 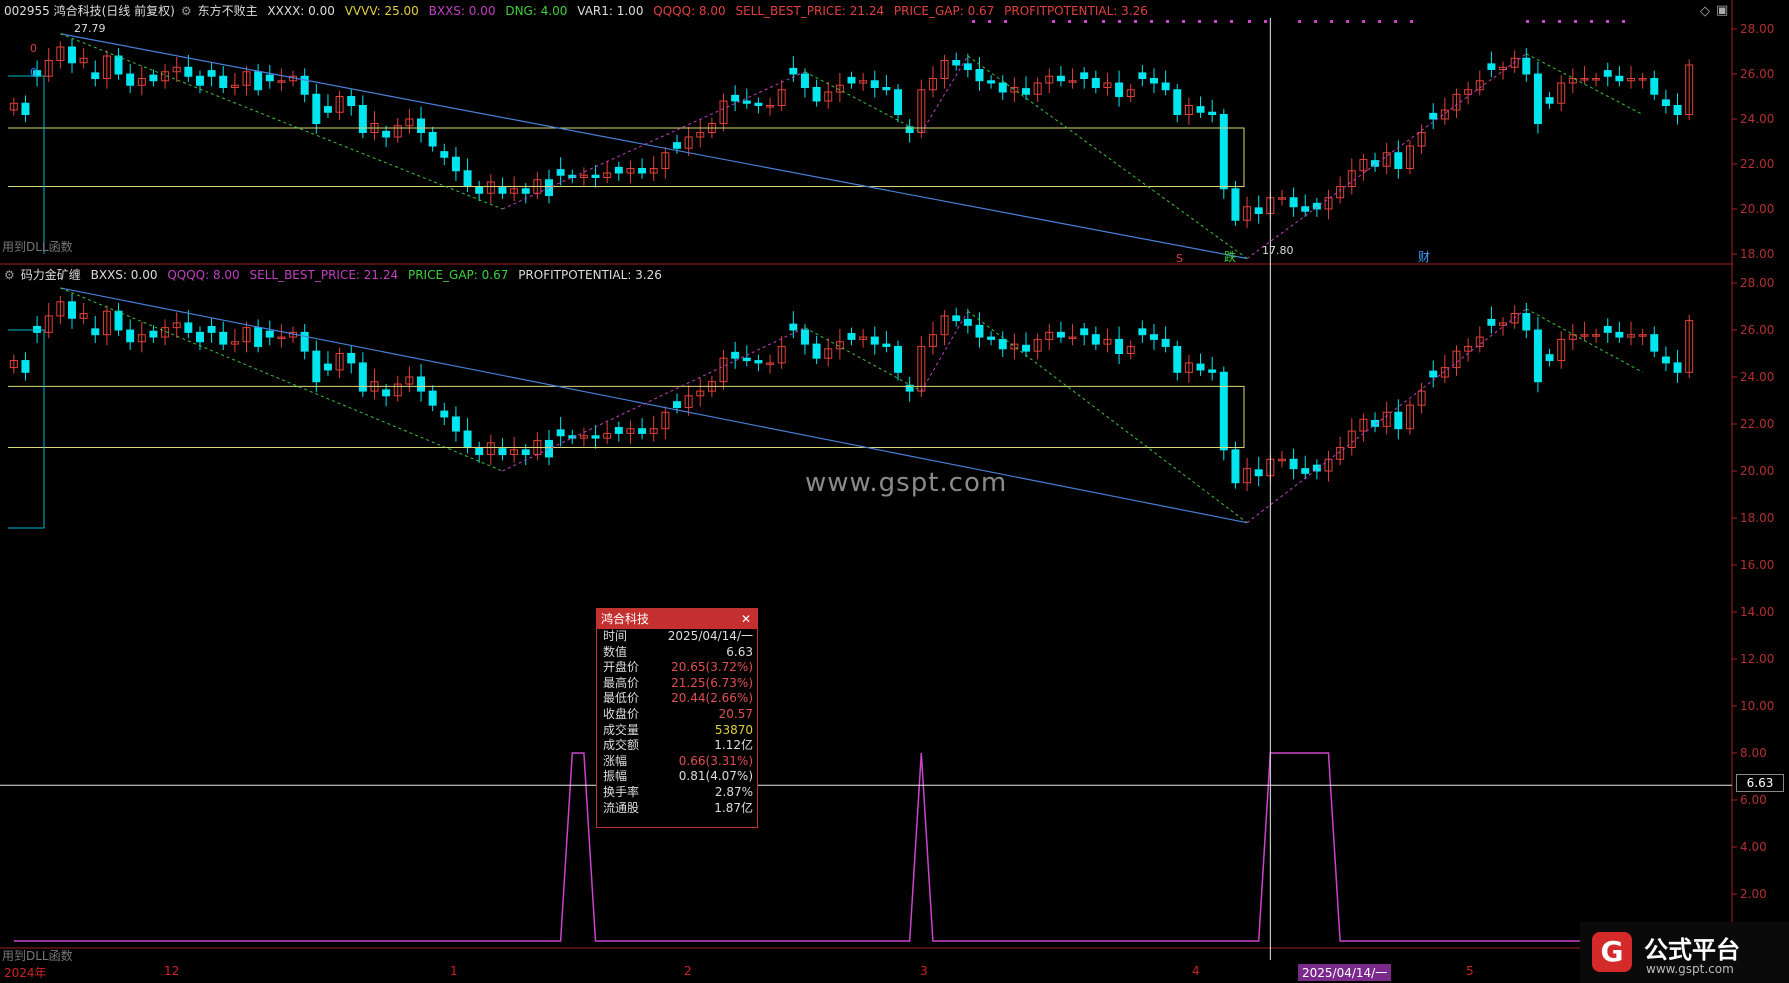 I want to click on y-tick-label: 28.00, so click(x=1757, y=283).